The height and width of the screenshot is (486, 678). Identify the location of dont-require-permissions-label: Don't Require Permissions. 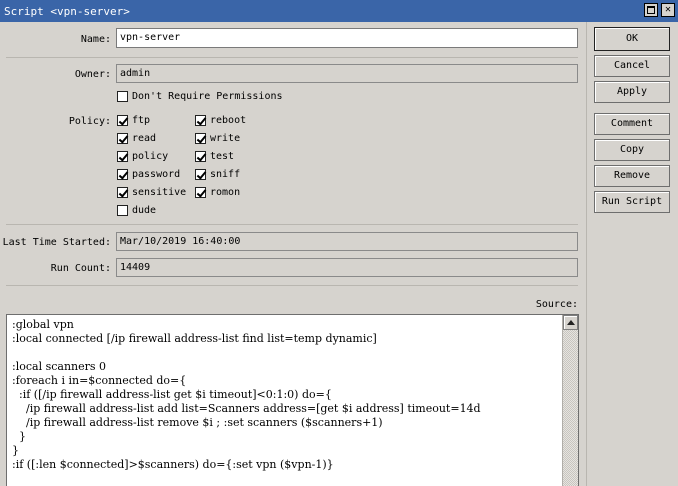
(207, 96).